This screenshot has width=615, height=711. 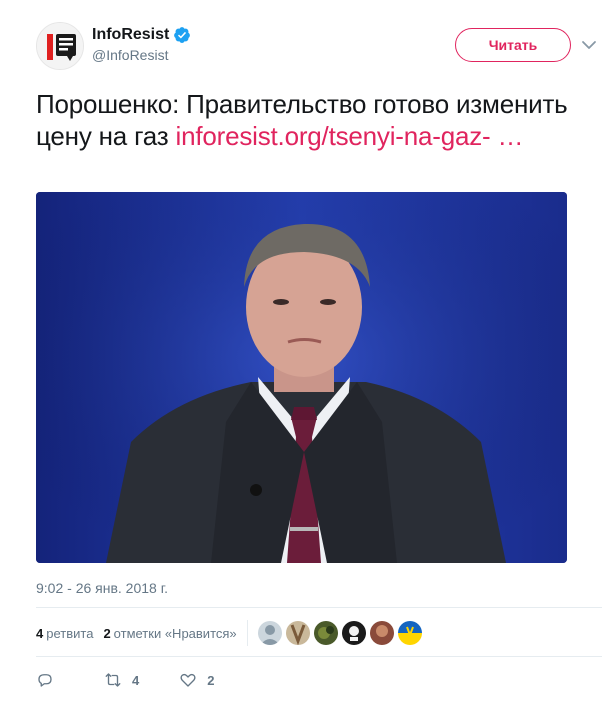 I want to click on tweet-header: InfoResist @InfoResist Читать, so click(x=319, y=47).